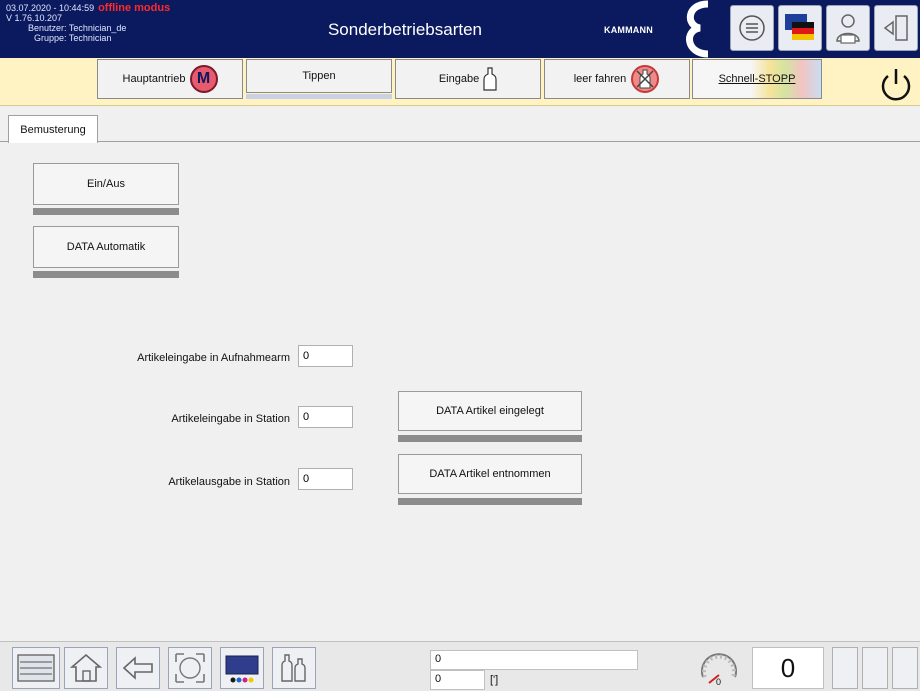  What do you see at coordinates (154, 79) in the screenshot?
I see `main-drive-label: Hauptantrieb` at bounding box center [154, 79].